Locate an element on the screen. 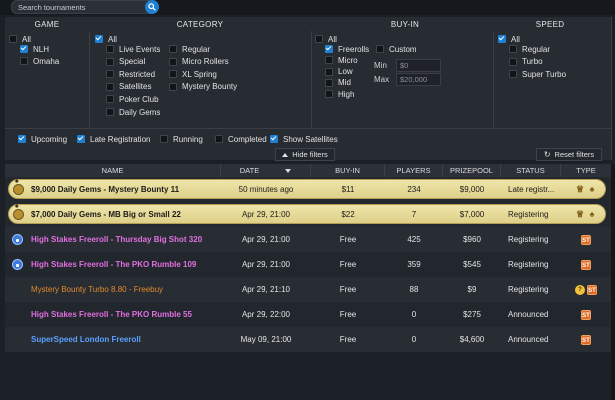  checkbox-label: Upcoming is located at coordinates (49, 139).